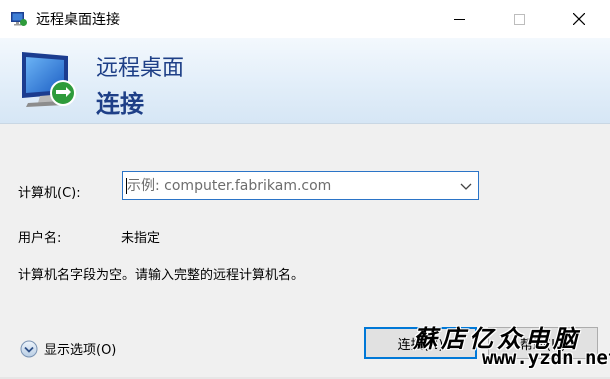 This screenshot has width=610, height=379. Describe the element at coordinates (141, 238) in the screenshot. I see `username-value: 未指定` at that location.